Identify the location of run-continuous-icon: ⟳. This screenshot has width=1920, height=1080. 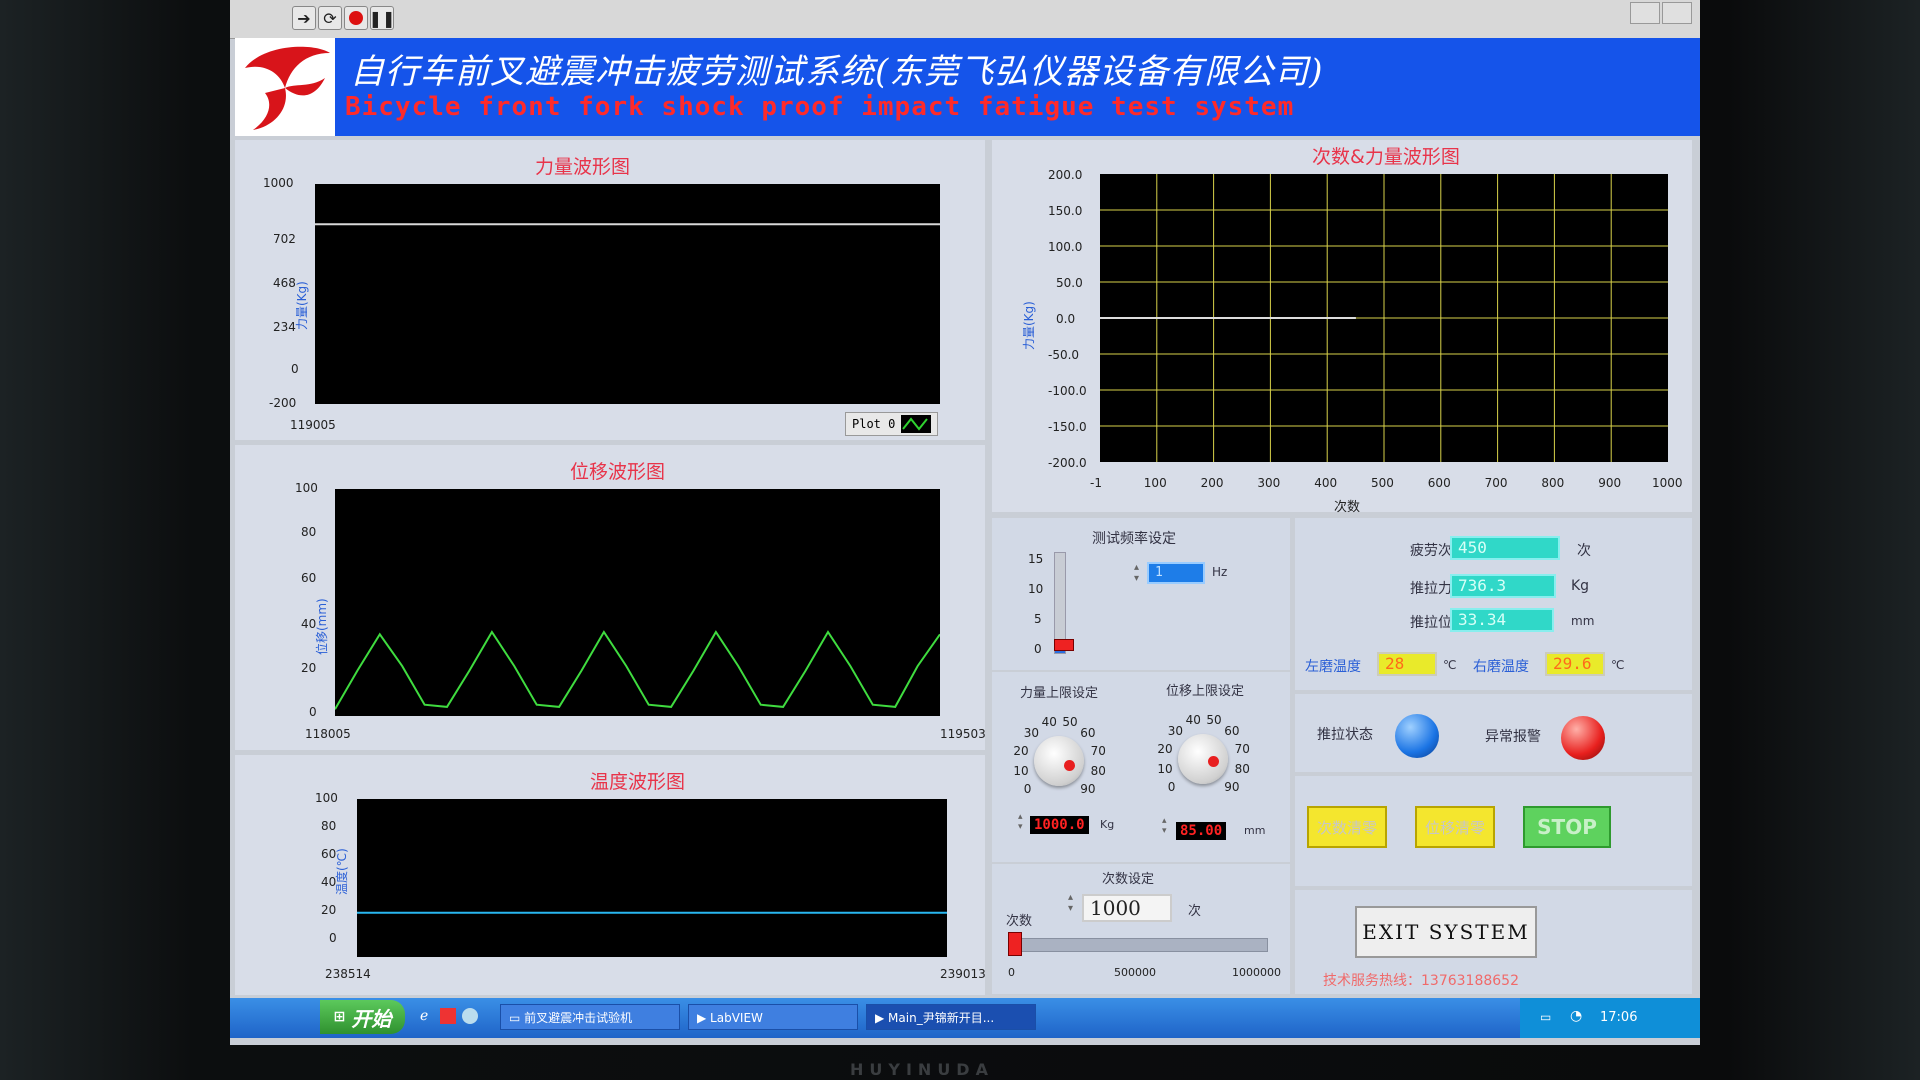
(330, 18).